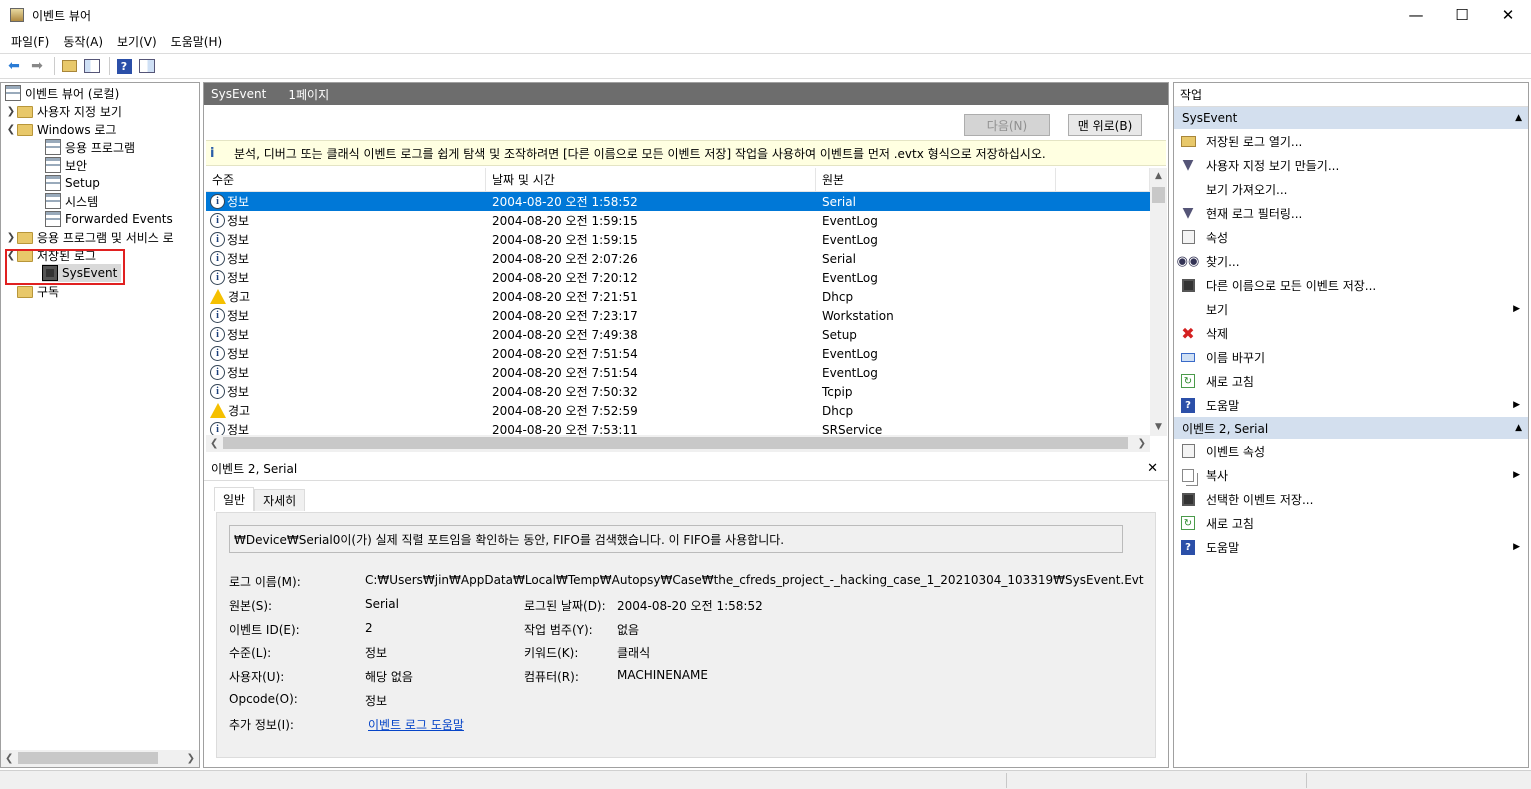  What do you see at coordinates (678, 391) in the screenshot?
I see `table-row: i 정보 2004-08-20 오전 7:50:32 Tcpip` at bounding box center [678, 391].